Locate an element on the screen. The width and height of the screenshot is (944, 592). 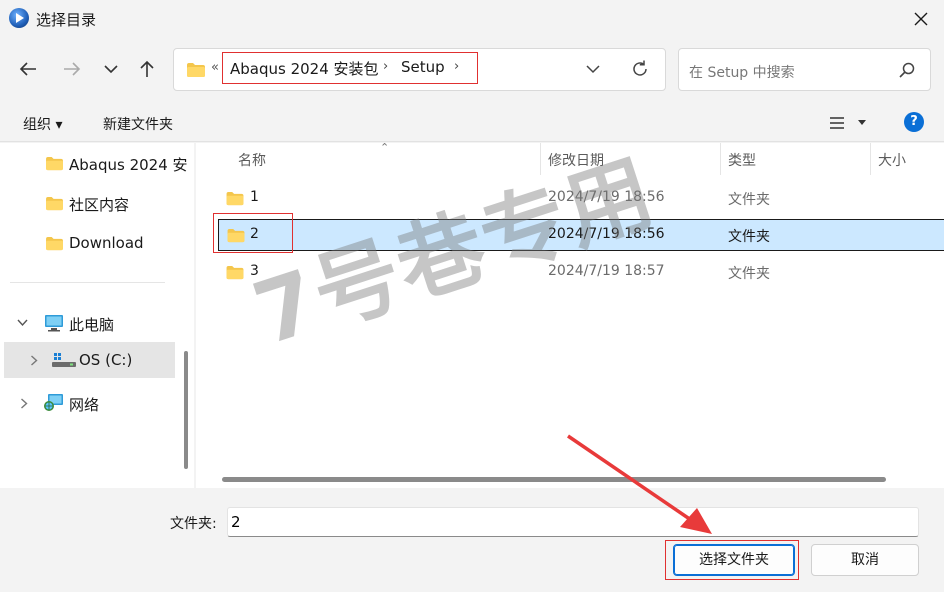
cancel-button: 取消 is located at coordinates (865, 560).